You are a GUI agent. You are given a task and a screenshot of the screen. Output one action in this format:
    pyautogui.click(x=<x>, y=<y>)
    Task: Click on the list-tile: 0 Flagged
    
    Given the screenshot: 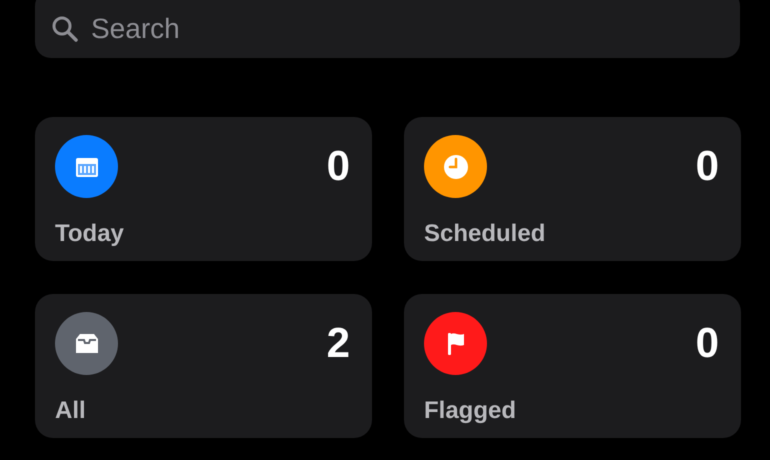 What is the action you would take?
    pyautogui.click(x=572, y=366)
    